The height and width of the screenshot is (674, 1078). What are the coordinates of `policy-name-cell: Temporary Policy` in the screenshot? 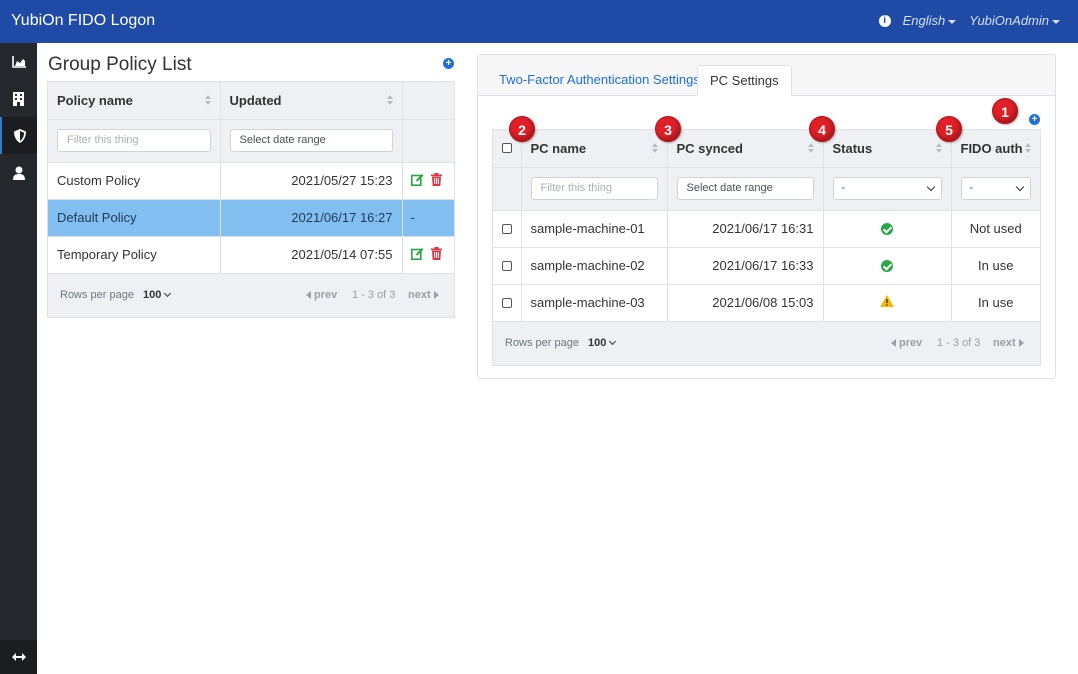 It's located at (134, 255).